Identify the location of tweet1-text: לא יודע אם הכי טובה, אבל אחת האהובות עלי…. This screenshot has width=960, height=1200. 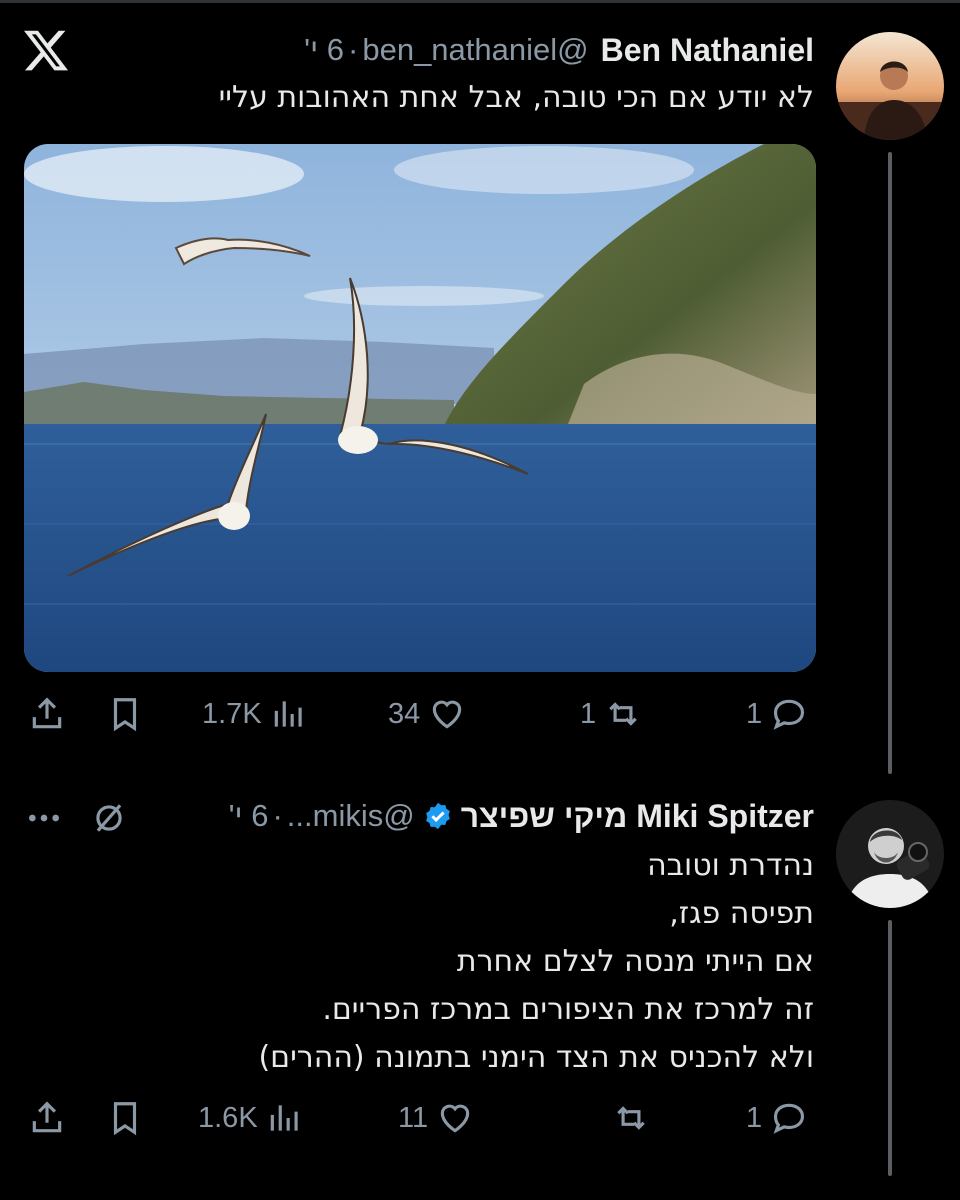
(516, 97).